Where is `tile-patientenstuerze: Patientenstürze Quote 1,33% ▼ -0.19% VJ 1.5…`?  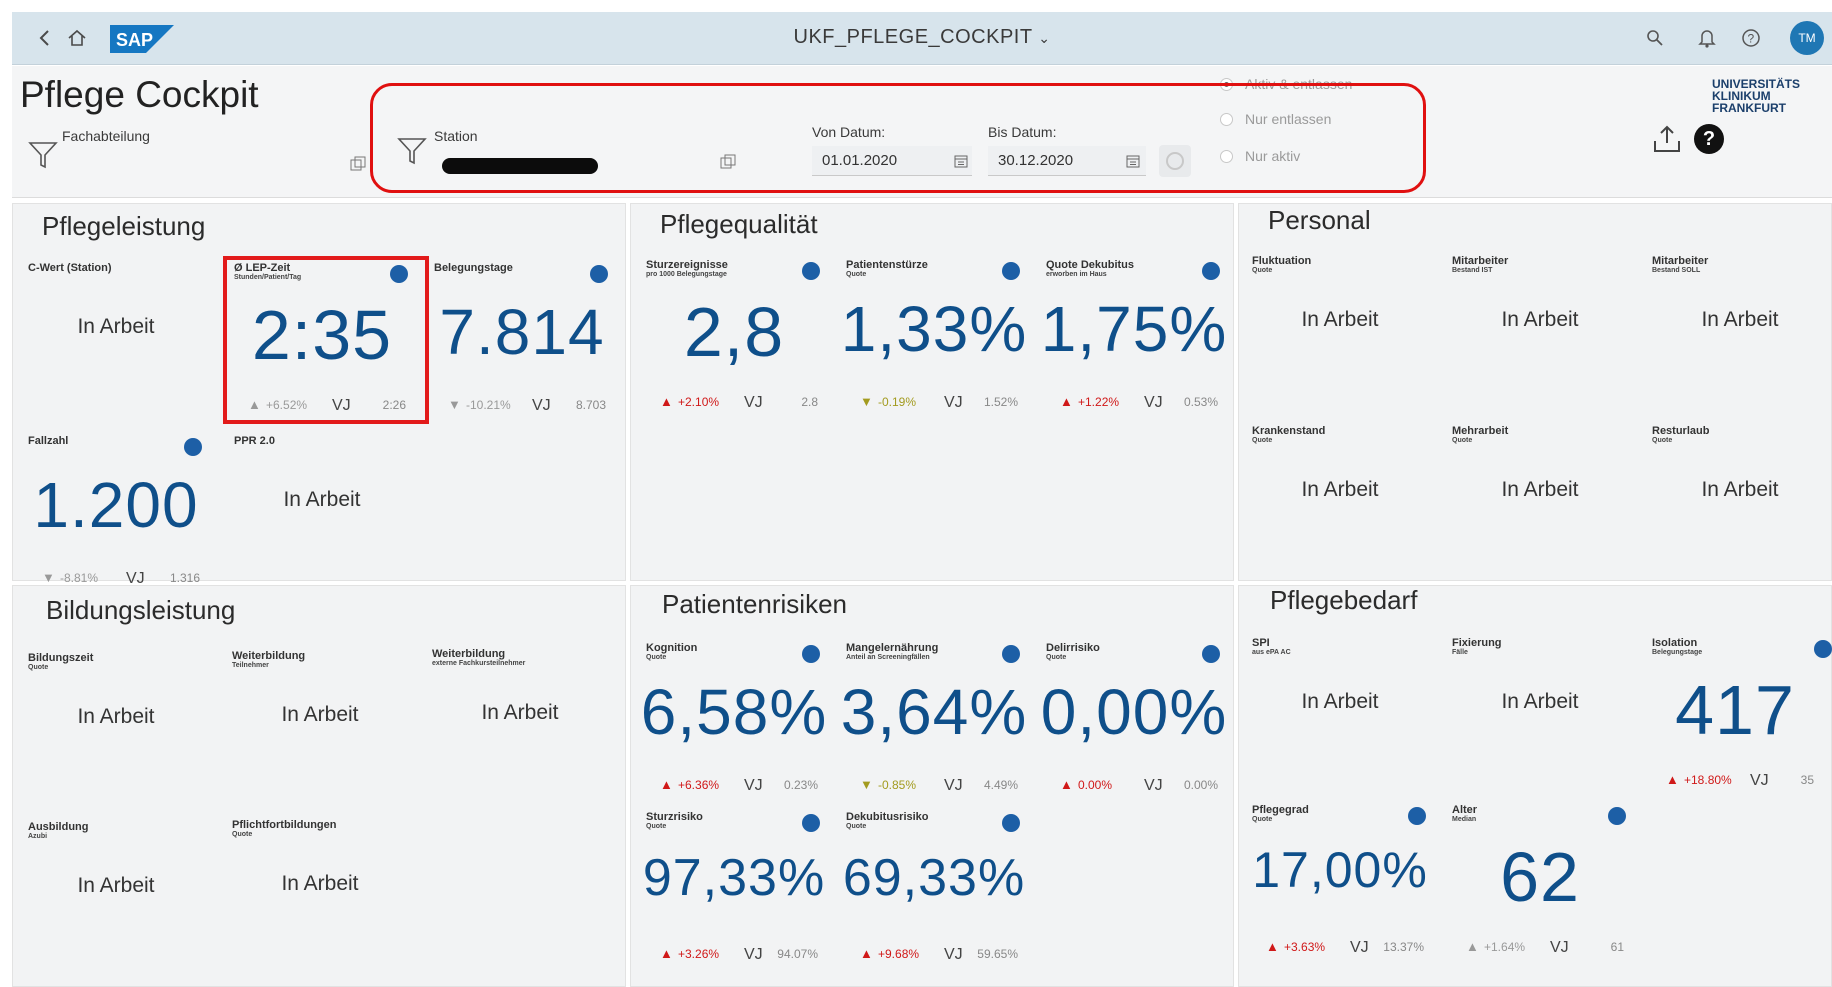
tile-patientenstuerze: Patientenstürze Quote 1,33% ▼ -0.19% VJ 1.5… is located at coordinates (934, 337).